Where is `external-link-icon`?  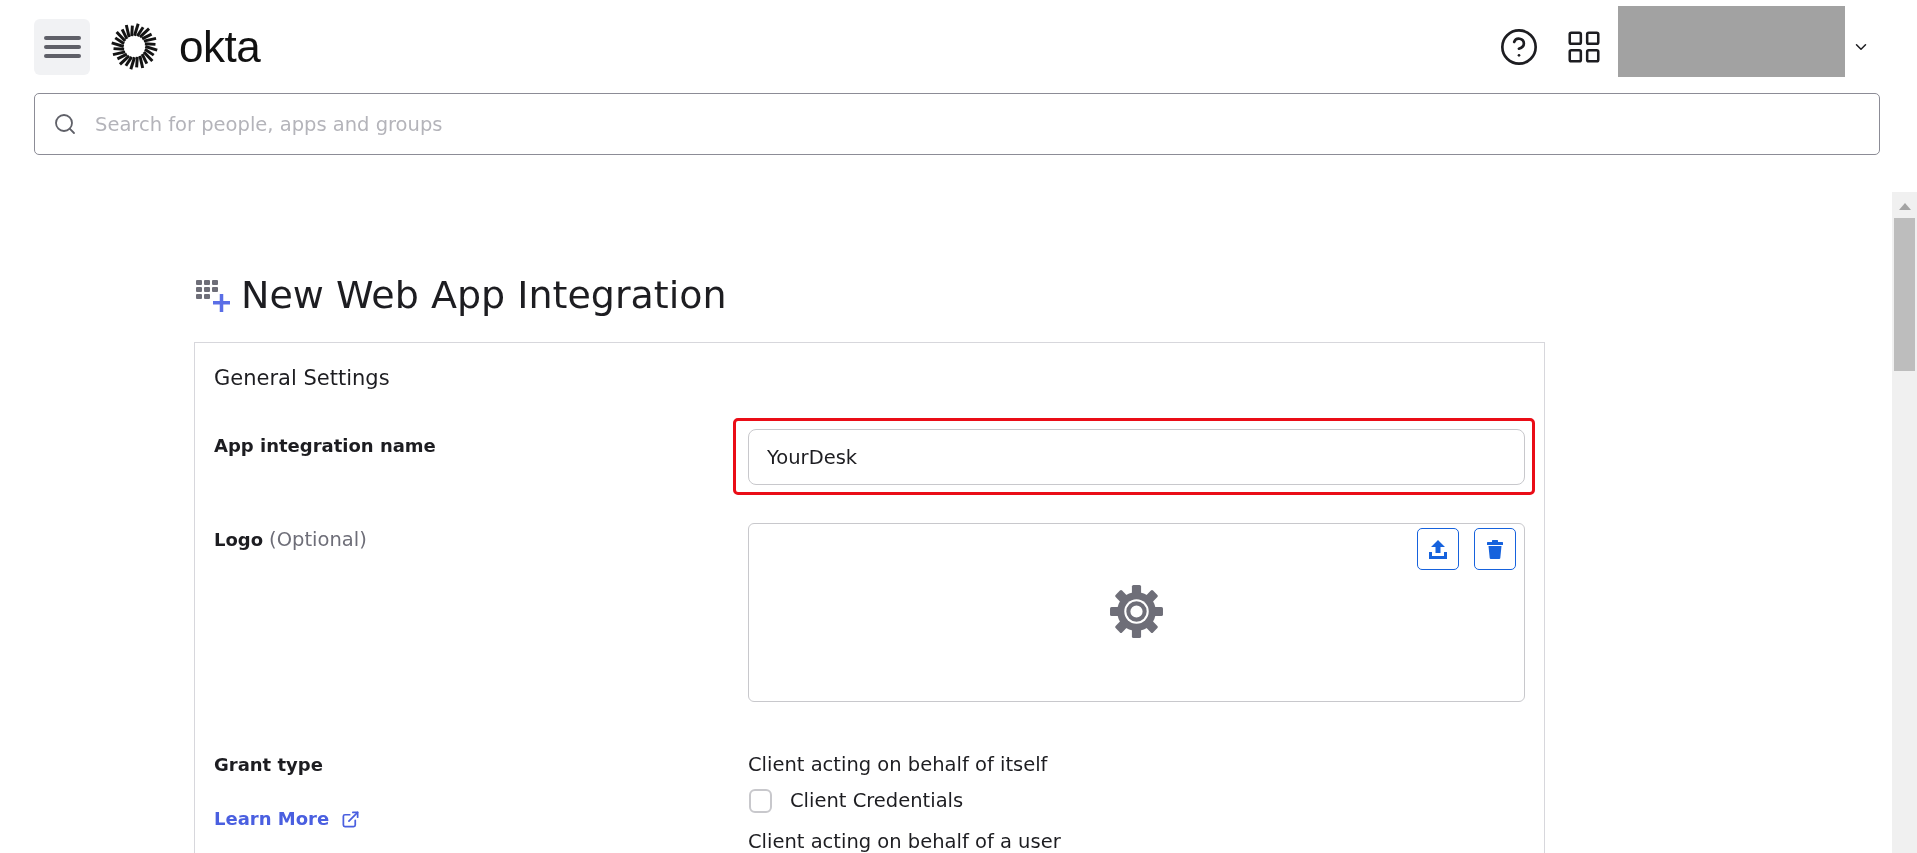 external-link-icon is located at coordinates (351, 819).